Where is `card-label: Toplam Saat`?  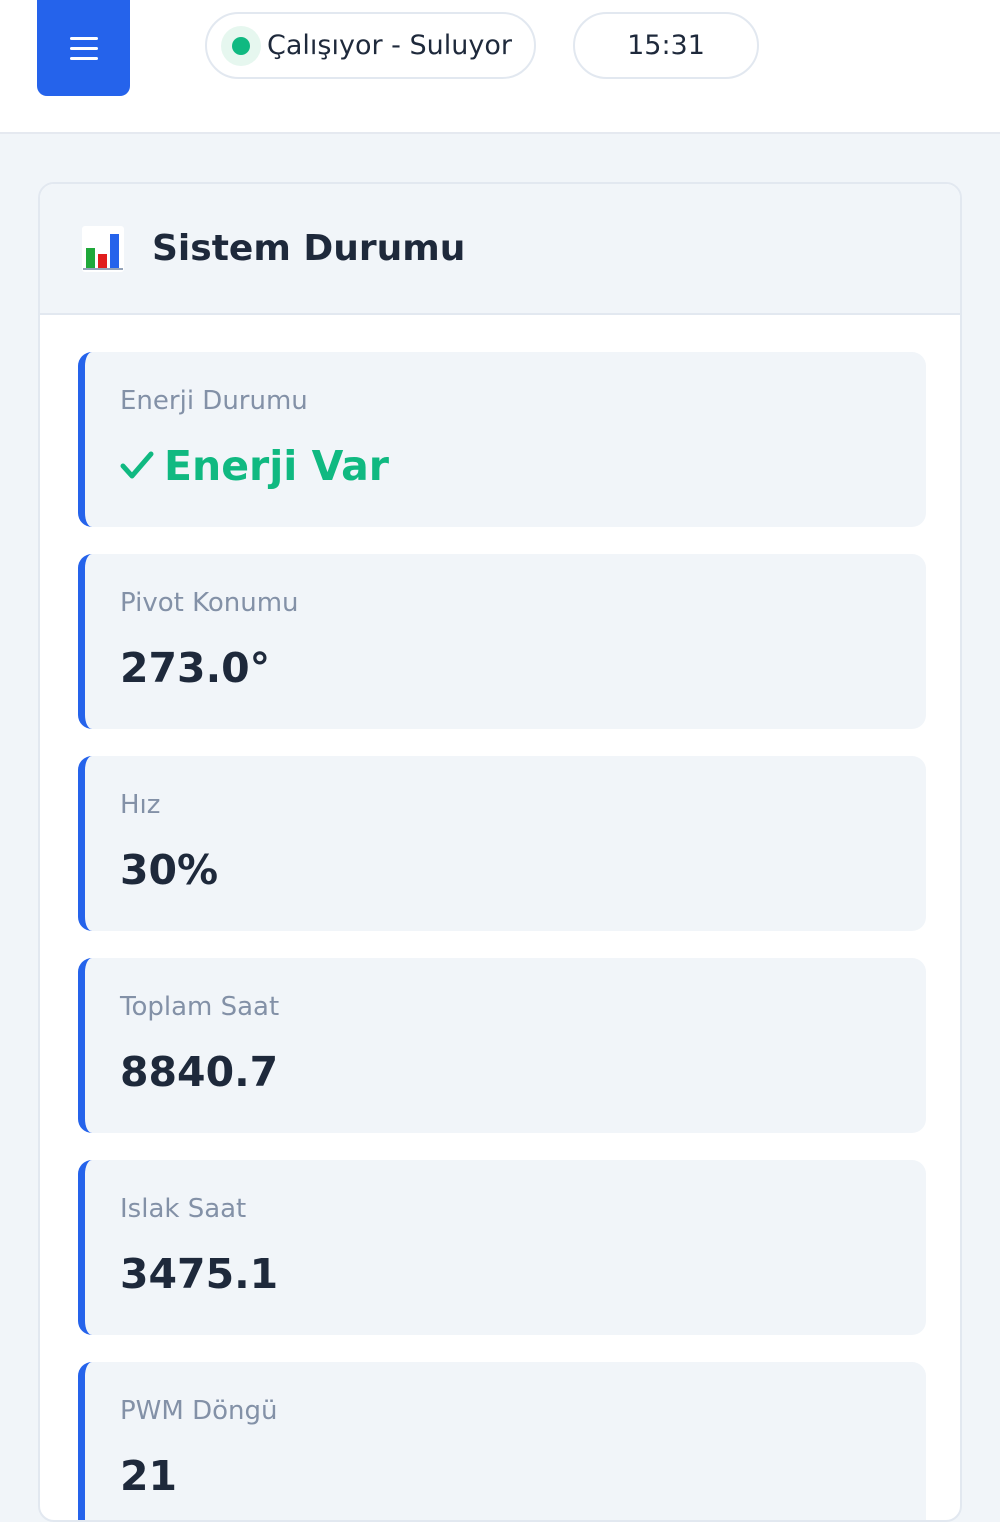
card-label: Toplam Saat is located at coordinates (200, 1007).